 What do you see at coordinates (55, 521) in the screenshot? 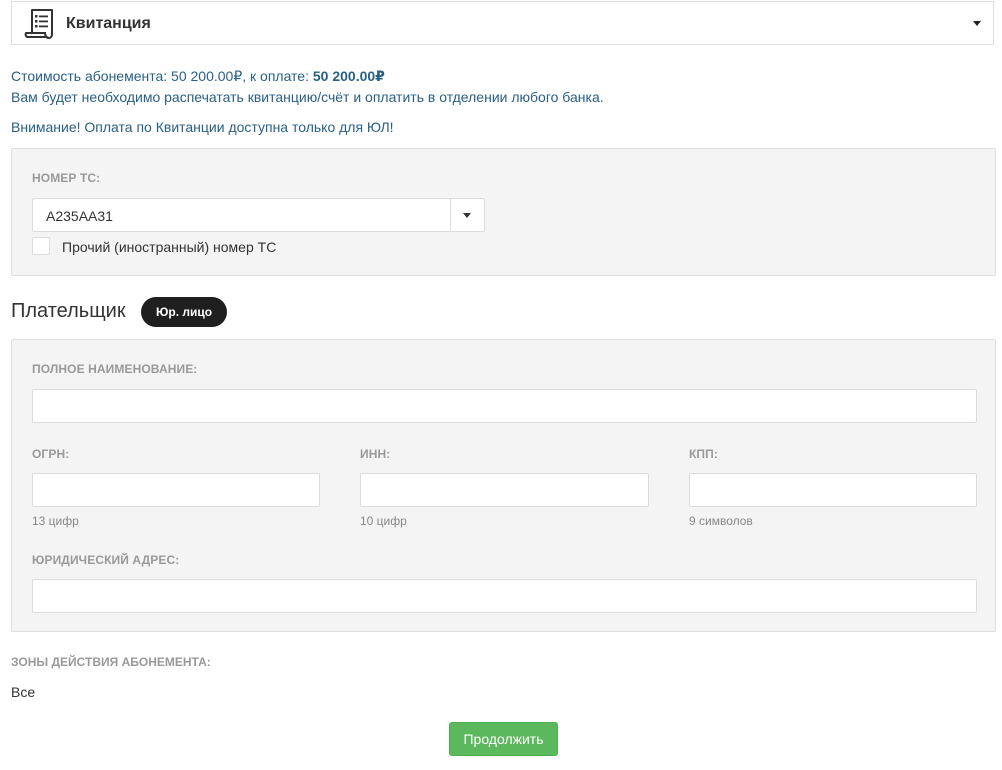
I see `ogrn-help: 13 цифр` at bounding box center [55, 521].